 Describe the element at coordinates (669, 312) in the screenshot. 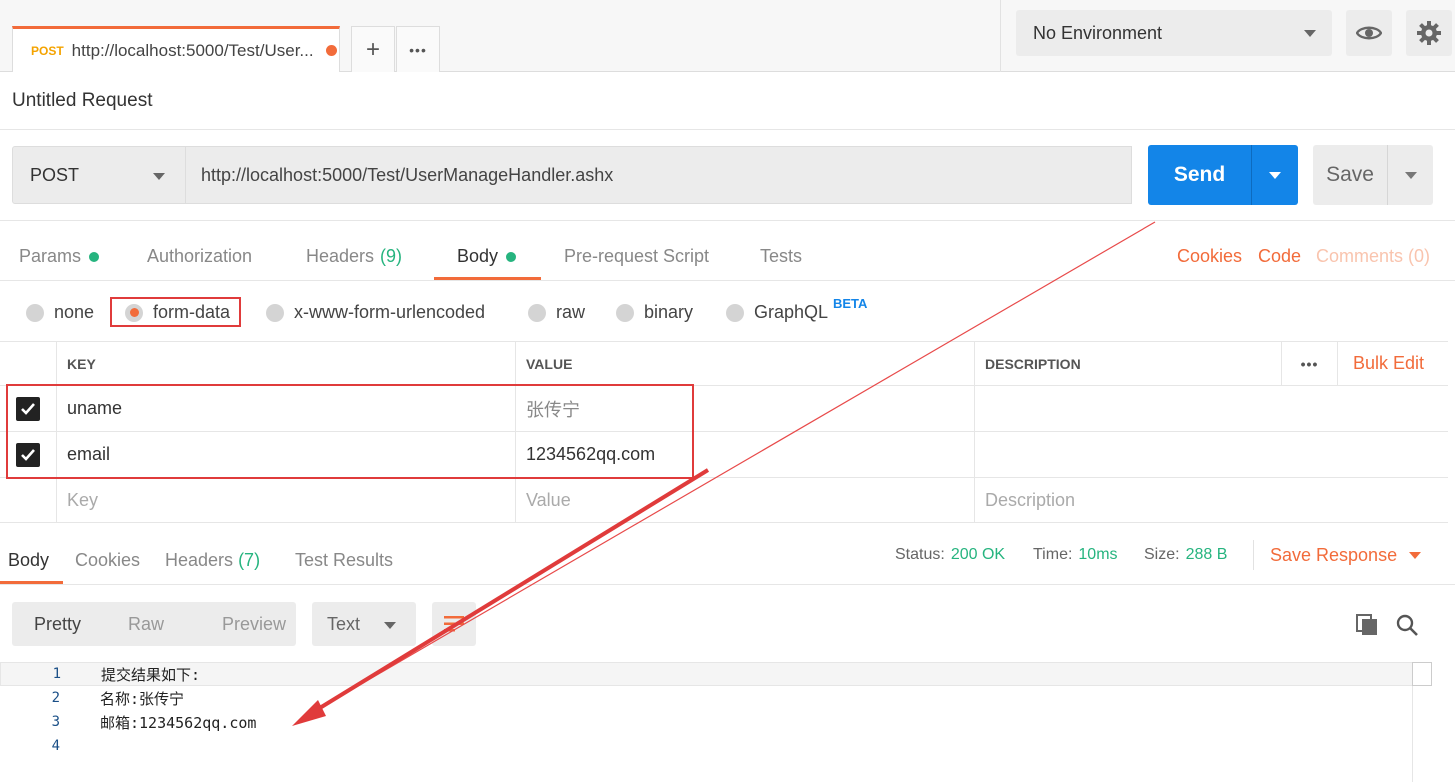

I see `radio-binary-label: binary` at that location.